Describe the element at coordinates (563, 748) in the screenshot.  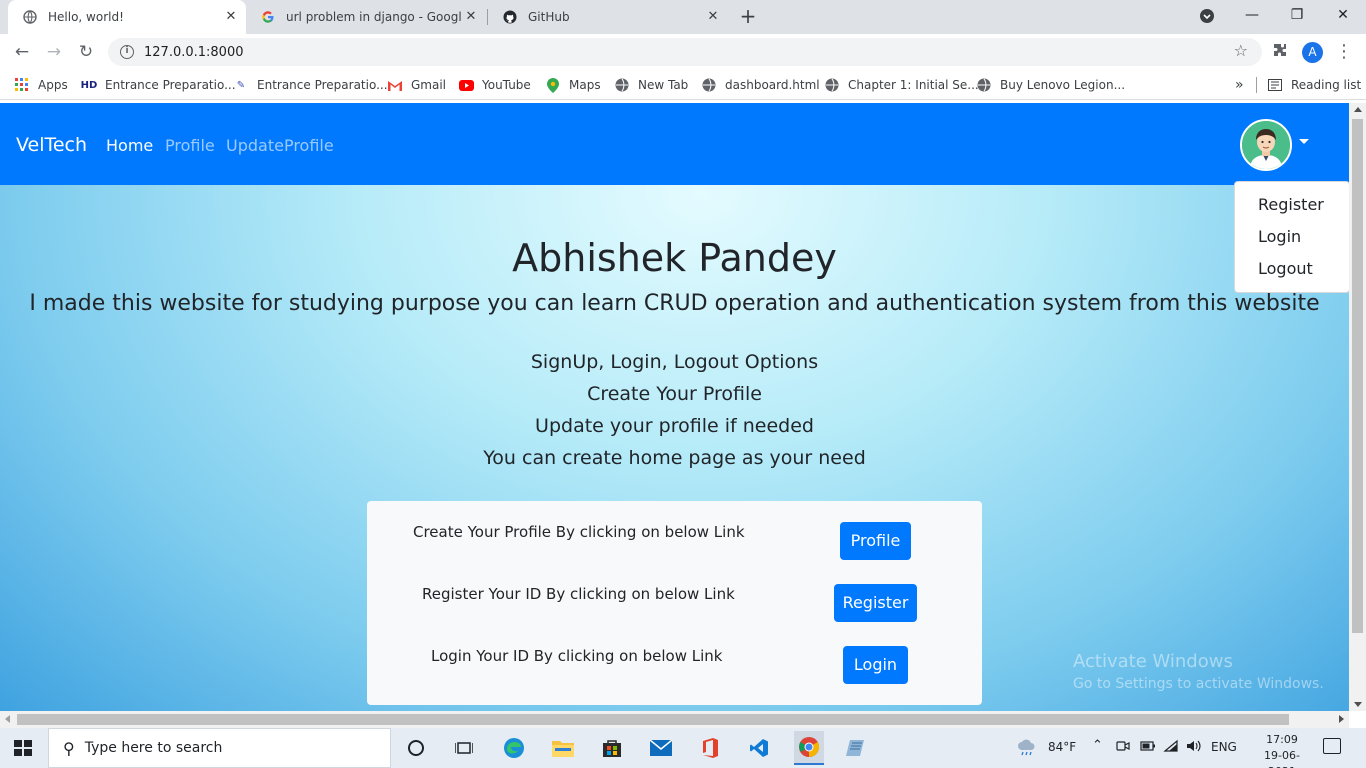
I see `file-explorer-icon` at that location.